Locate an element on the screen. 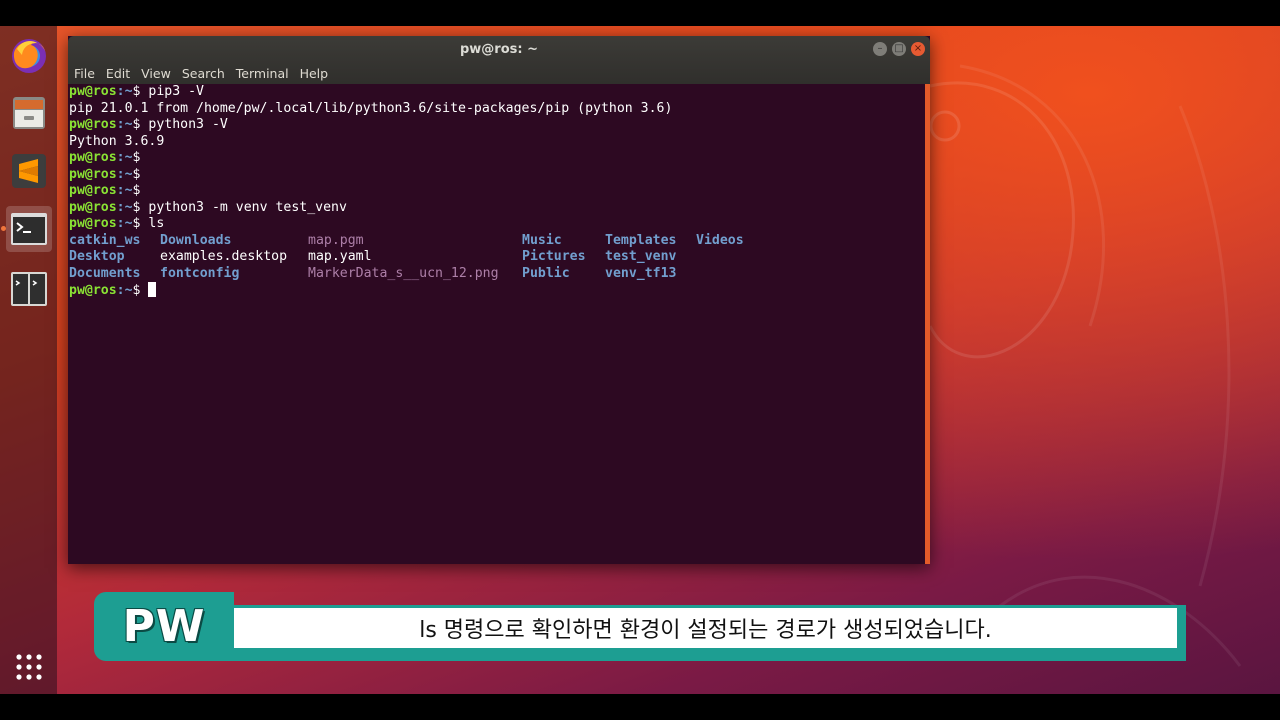 The width and height of the screenshot is (1280, 720). speaker-tag: PW is located at coordinates (164, 626).